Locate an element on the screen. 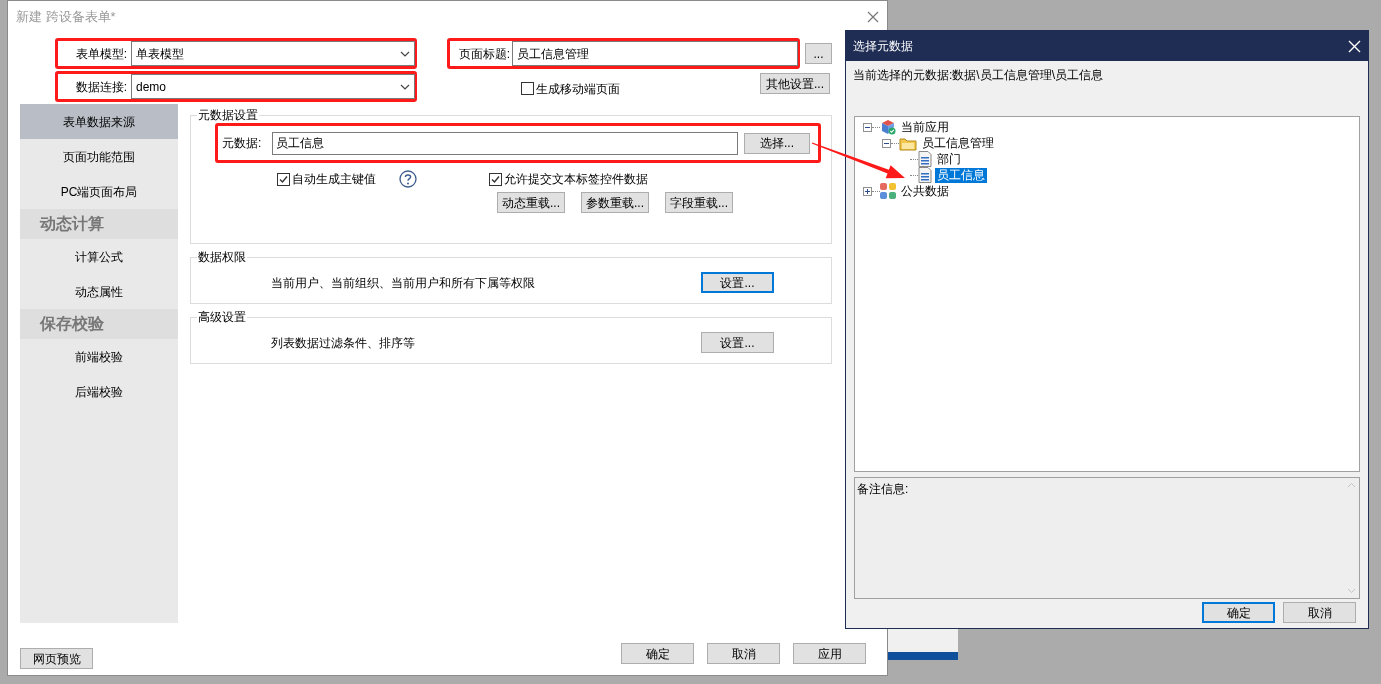 The image size is (1381, 684). tree-item: 当前应用 is located at coordinates (925, 127).